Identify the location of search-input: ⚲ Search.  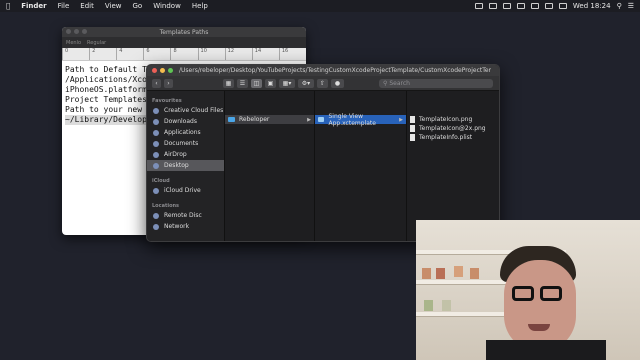
(436, 83).